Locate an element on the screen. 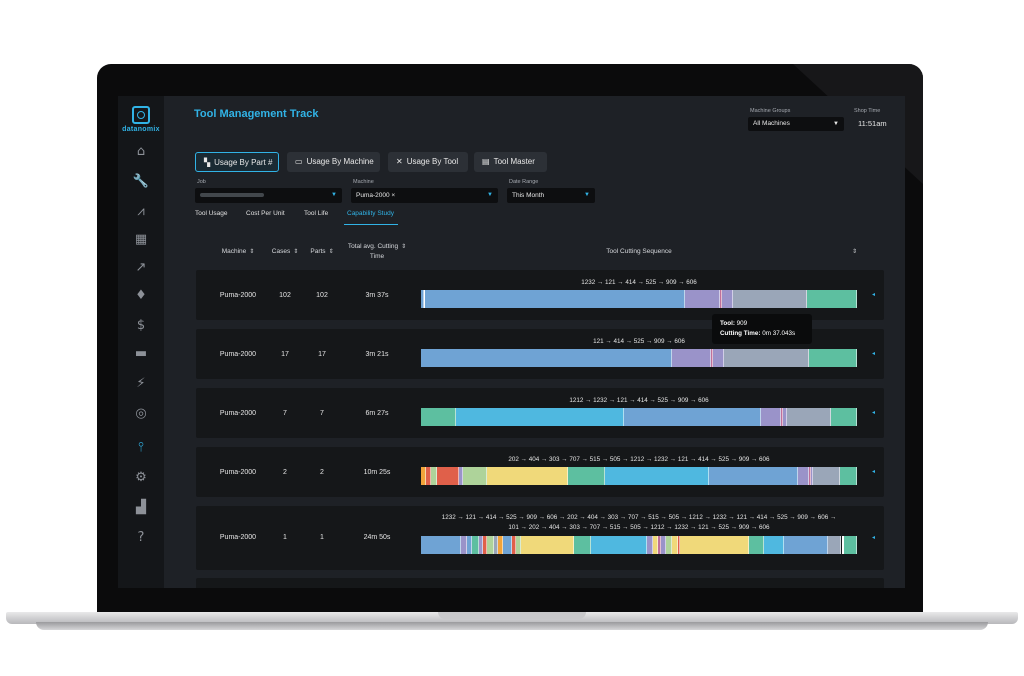  header-machine: Machine ⇕ is located at coordinates (238, 251).